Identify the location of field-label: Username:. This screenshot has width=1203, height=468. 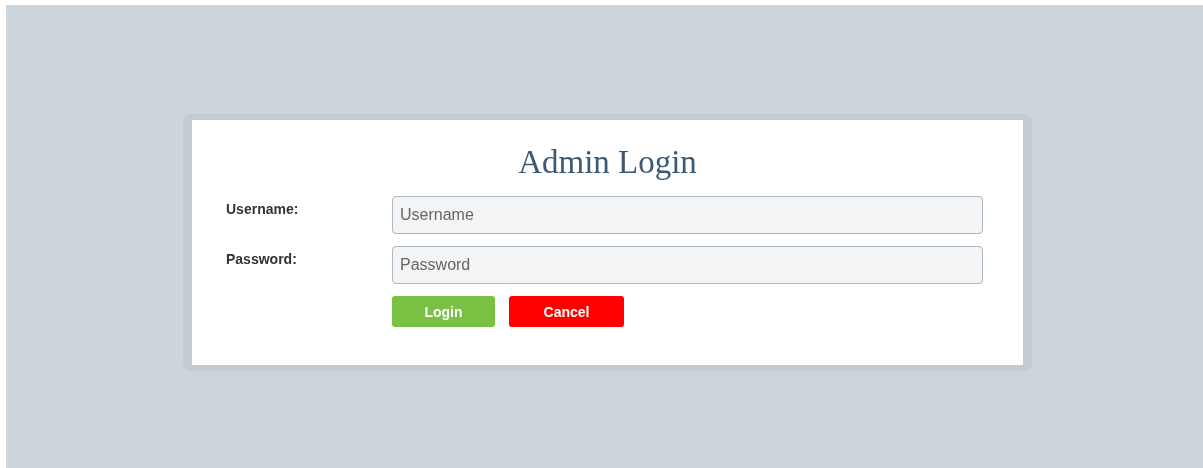
(262, 208).